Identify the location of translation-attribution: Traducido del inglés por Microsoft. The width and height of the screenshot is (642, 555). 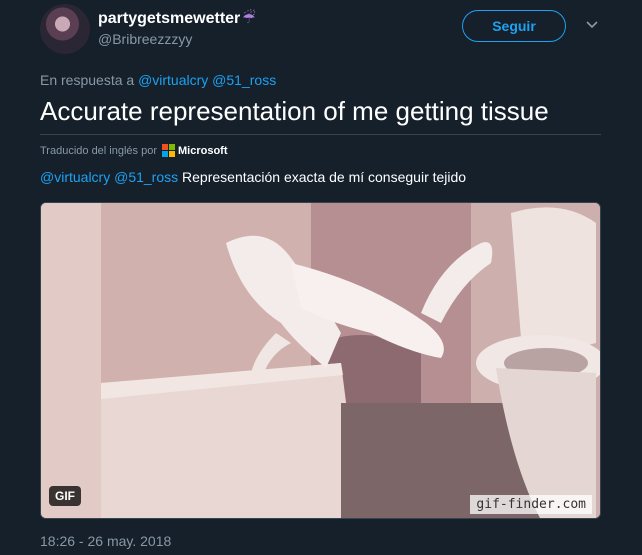
(134, 150).